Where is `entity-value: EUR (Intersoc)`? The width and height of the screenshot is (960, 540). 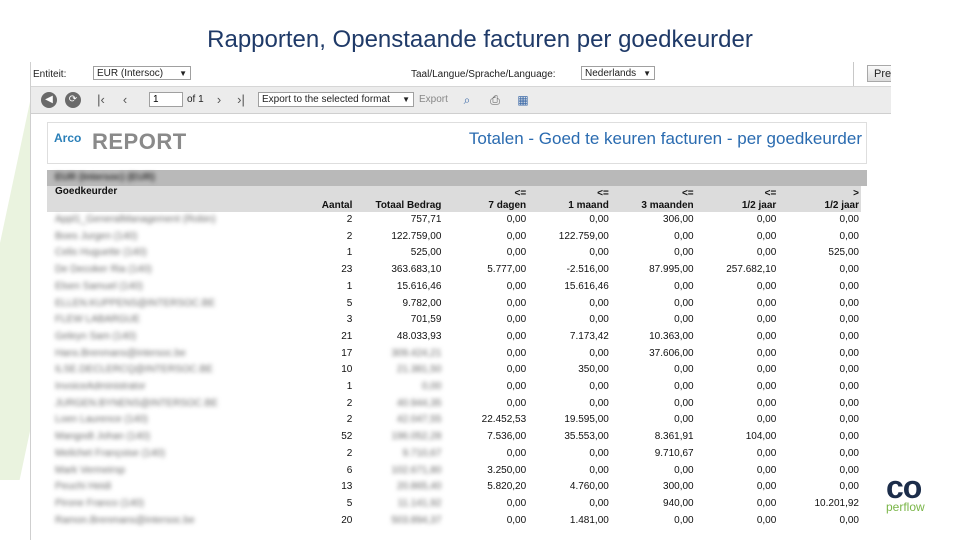
entity-value: EUR (Intersoc) is located at coordinates (130, 73).